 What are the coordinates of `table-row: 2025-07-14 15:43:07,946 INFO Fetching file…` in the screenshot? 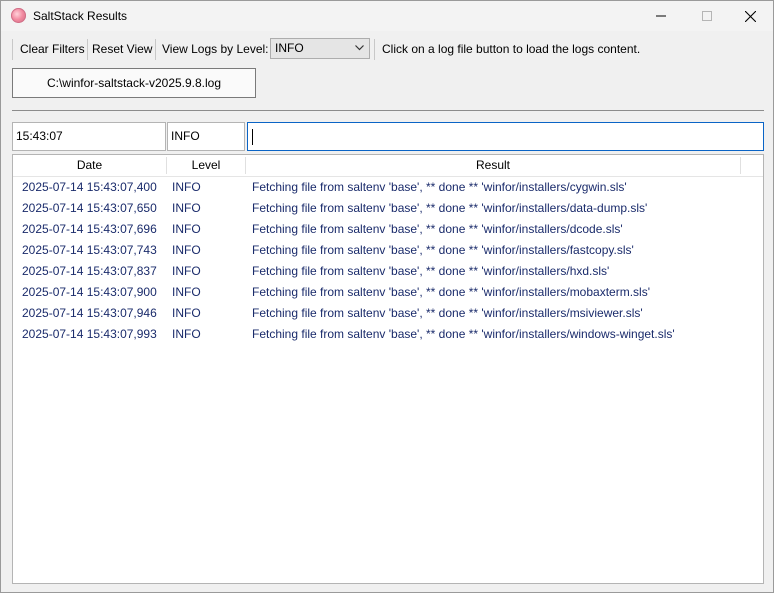 It's located at (388, 313).